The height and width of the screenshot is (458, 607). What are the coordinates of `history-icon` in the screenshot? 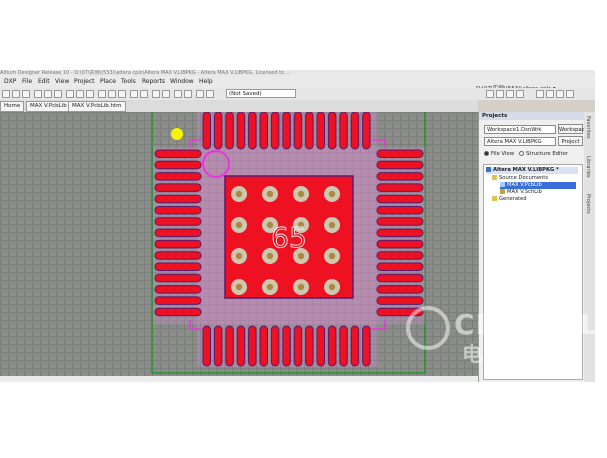 It's located at (570, 94).